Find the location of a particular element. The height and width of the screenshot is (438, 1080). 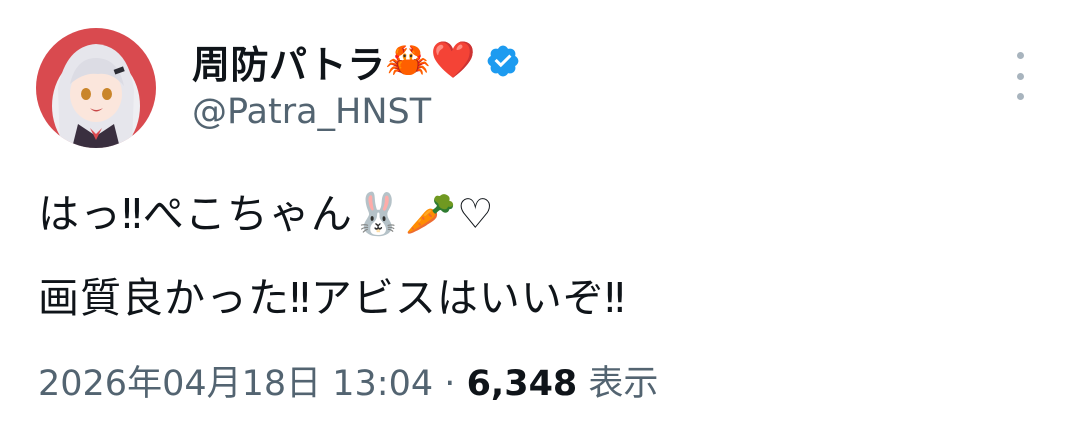

author-name-row: 周防パトラ 🦀❤️ is located at coordinates (356, 61).